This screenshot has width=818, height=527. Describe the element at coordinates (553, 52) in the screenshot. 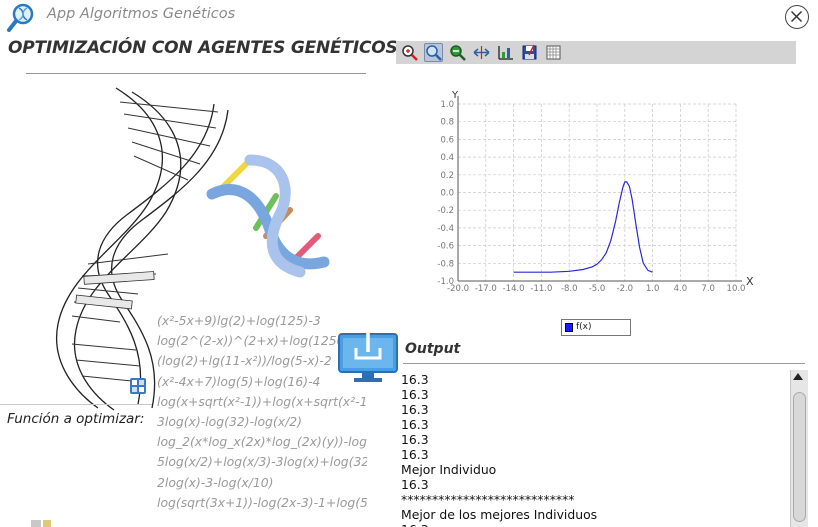

I see `grid-icon` at that location.